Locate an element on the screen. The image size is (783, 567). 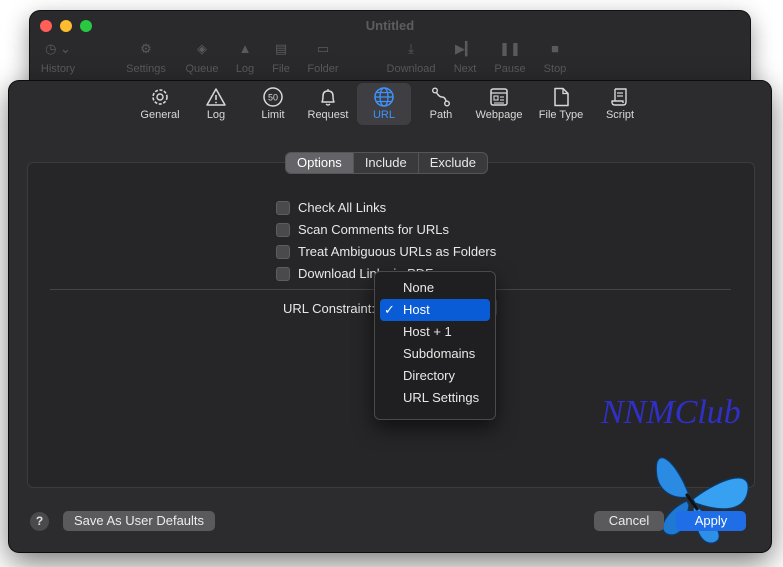
folder-icon: ▭ is located at coordinates (323, 48).